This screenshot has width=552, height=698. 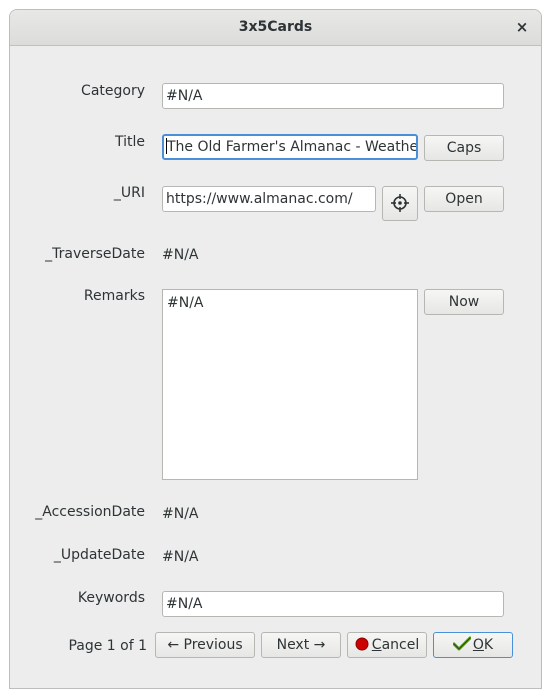 I want to click on crosshair-icon, so click(x=400, y=203).